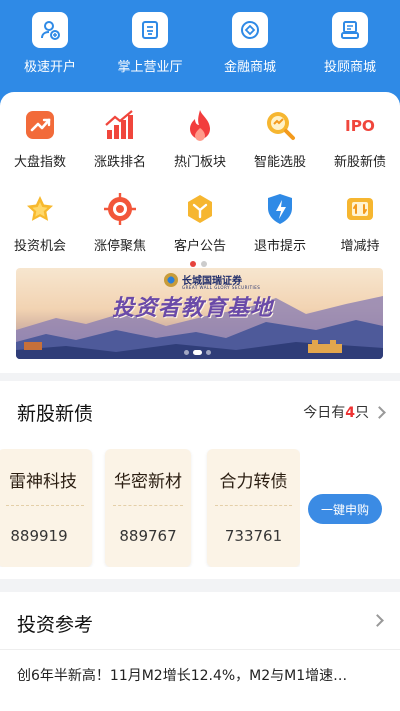 This screenshot has height=711, width=400. I want to click on notice-icon, so click(200, 209).